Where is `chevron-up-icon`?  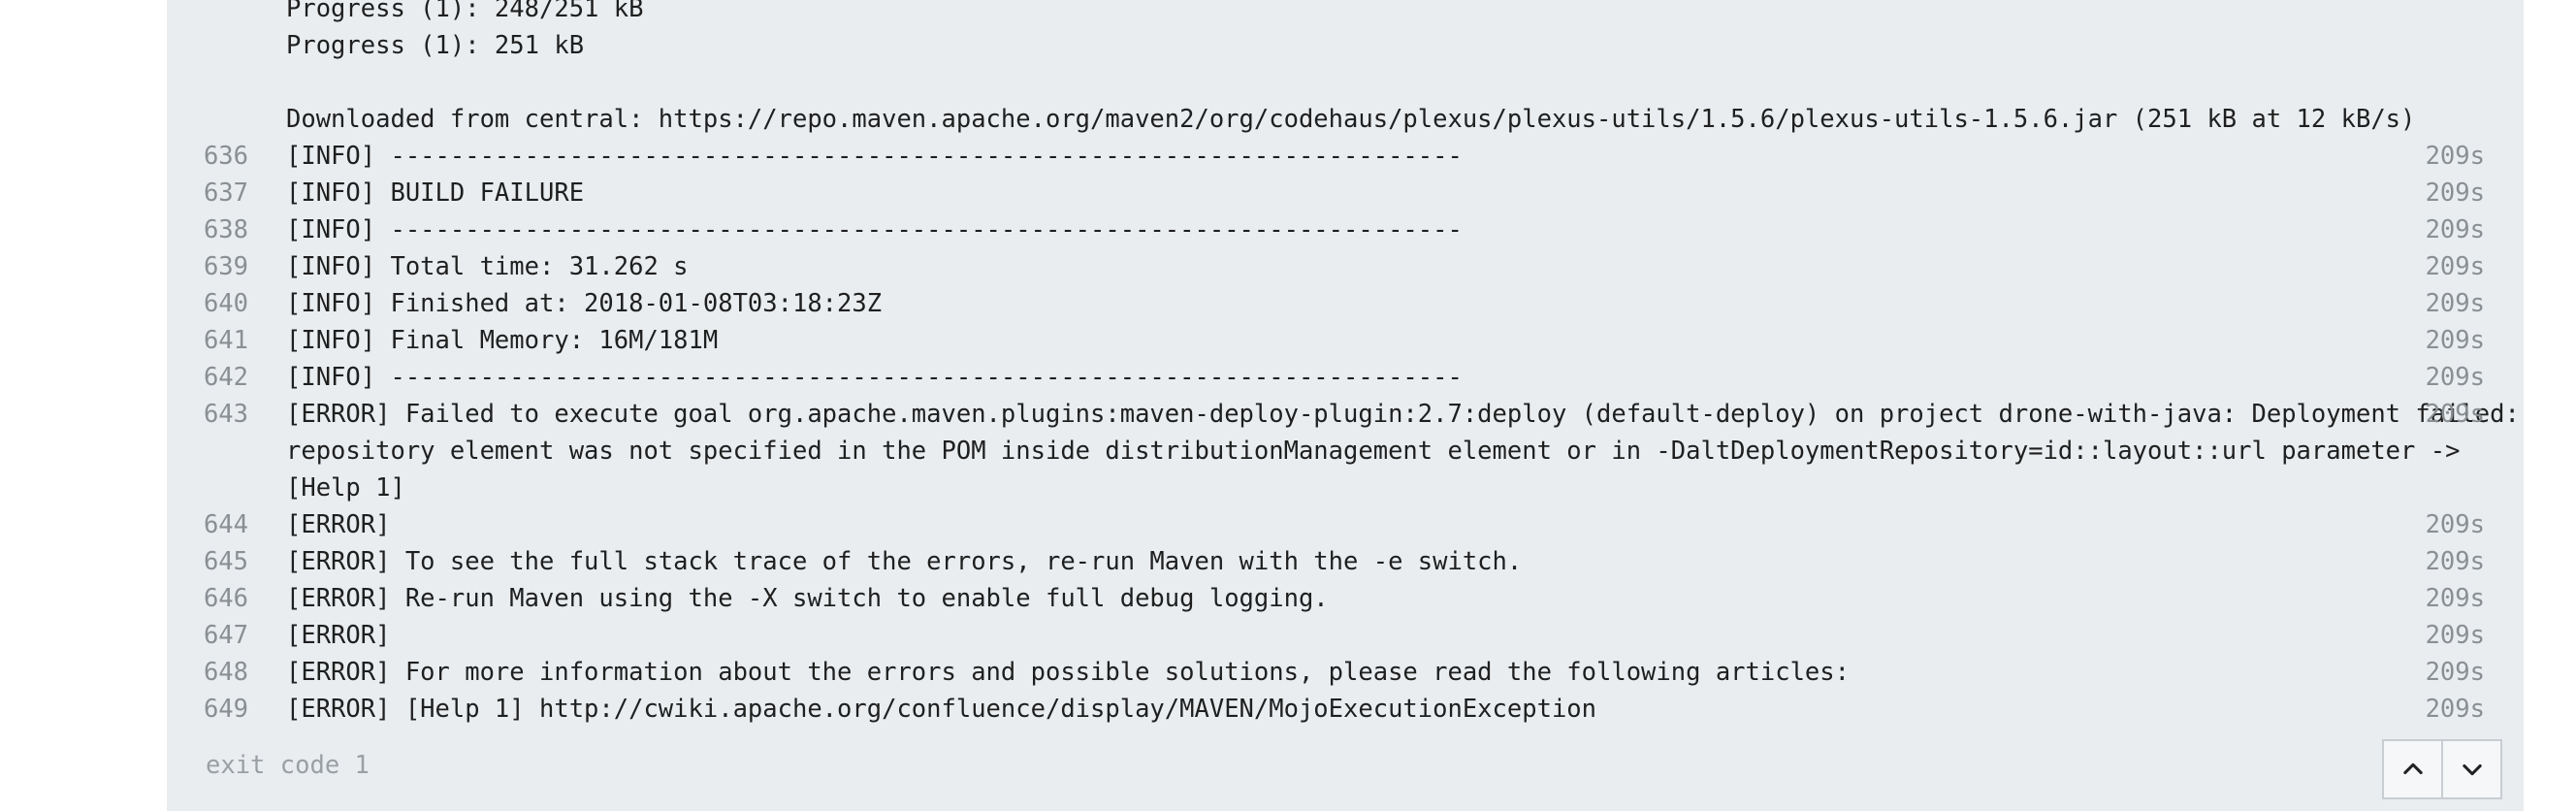 chevron-up-icon is located at coordinates (2412, 769).